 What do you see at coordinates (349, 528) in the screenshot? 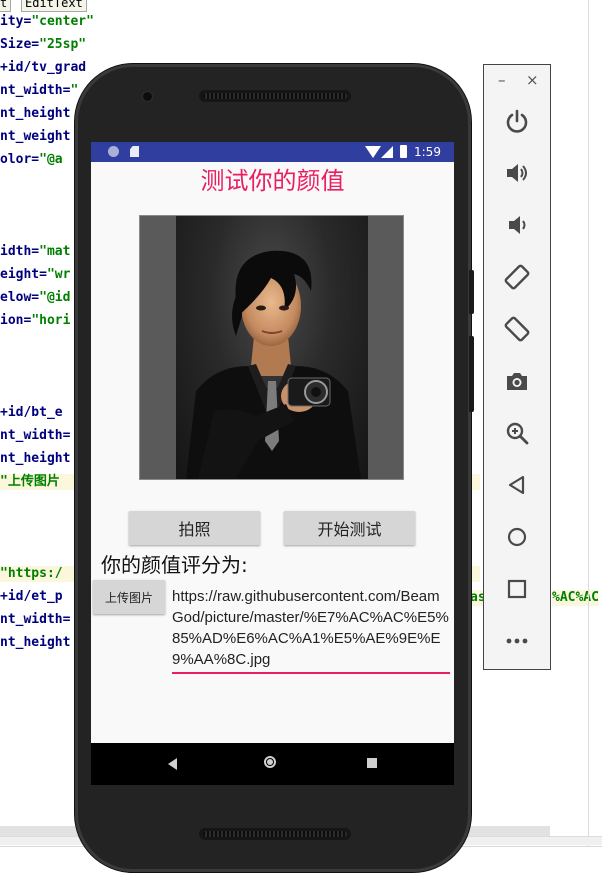
I see `start-test-button: 开始测试` at bounding box center [349, 528].